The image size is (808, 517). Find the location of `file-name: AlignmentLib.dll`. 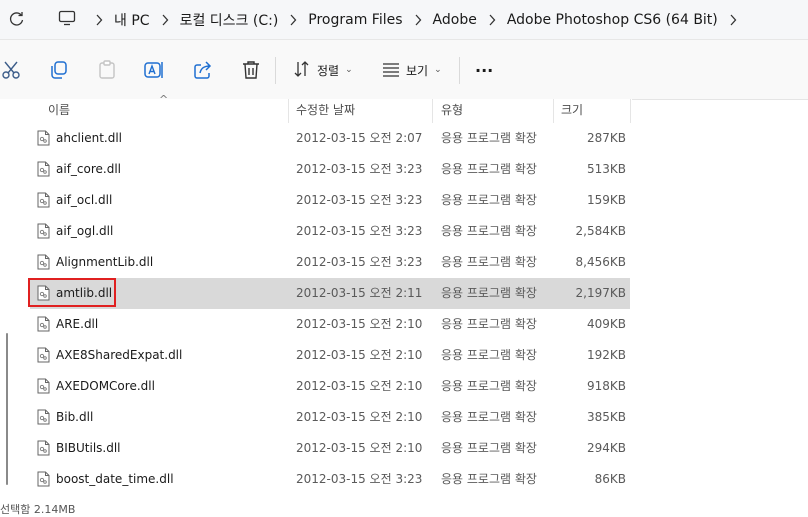

file-name: AlignmentLib.dll is located at coordinates (105, 262).